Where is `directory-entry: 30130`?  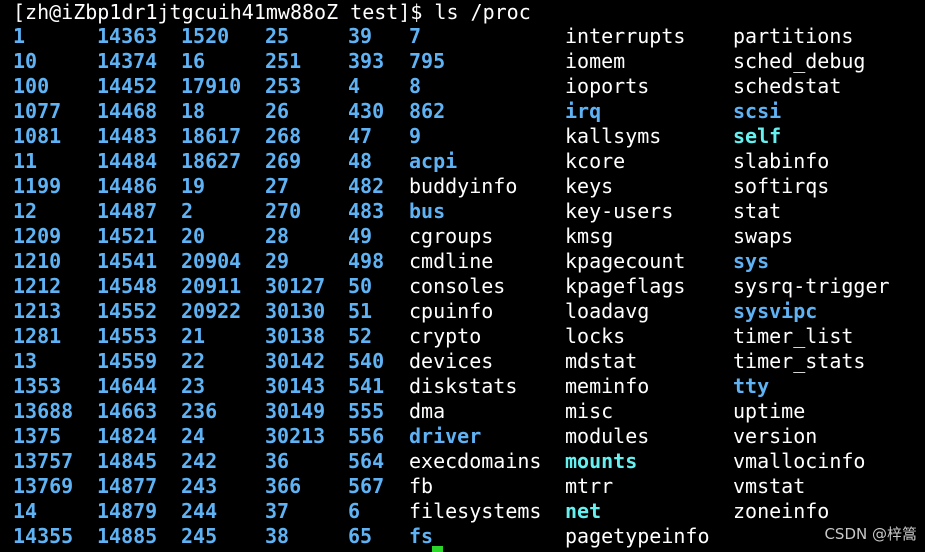
directory-entry: 30130 is located at coordinates (295, 311).